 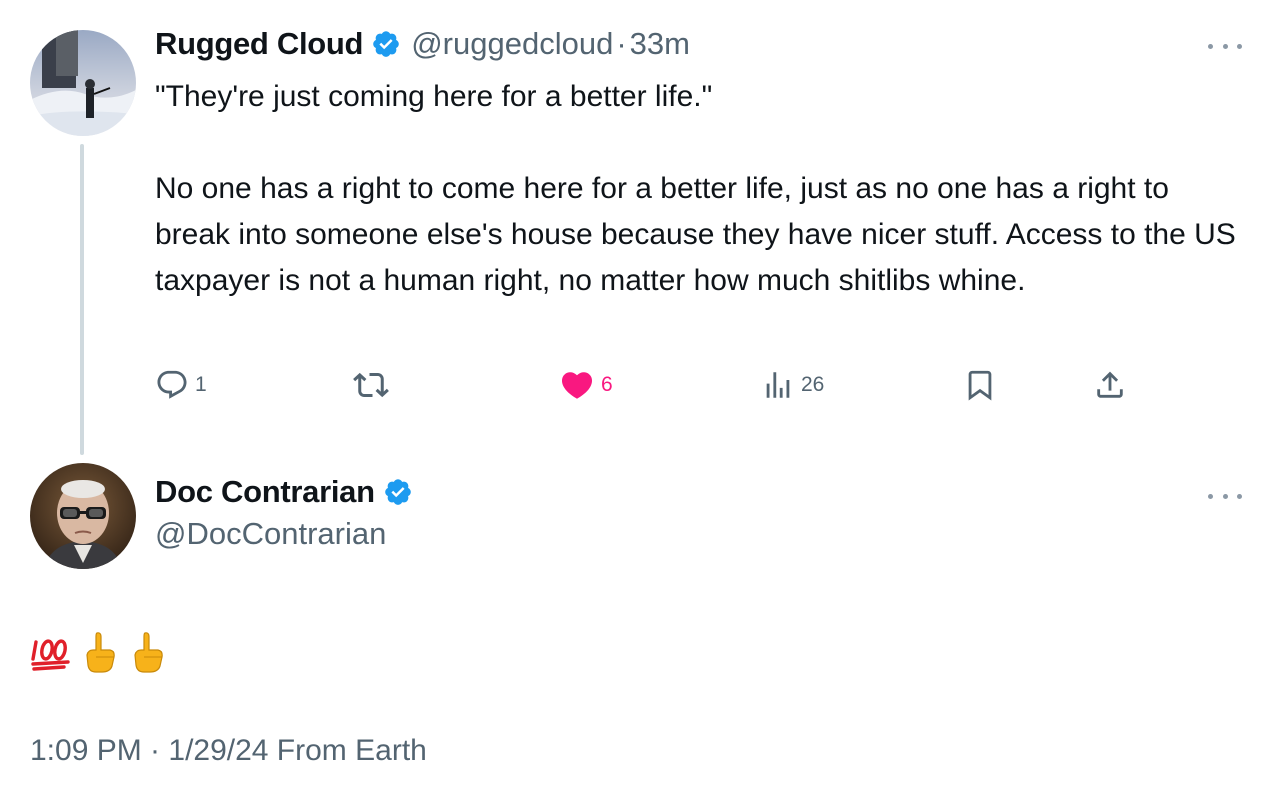 I want to click on tweet-timestamp: 1:09 PM · 1/29/24 From Earth, so click(x=228, y=751).